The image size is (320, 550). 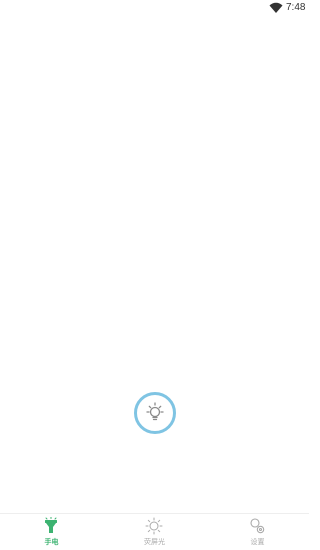 I want to click on status-bar: 7:48, so click(x=154, y=8).